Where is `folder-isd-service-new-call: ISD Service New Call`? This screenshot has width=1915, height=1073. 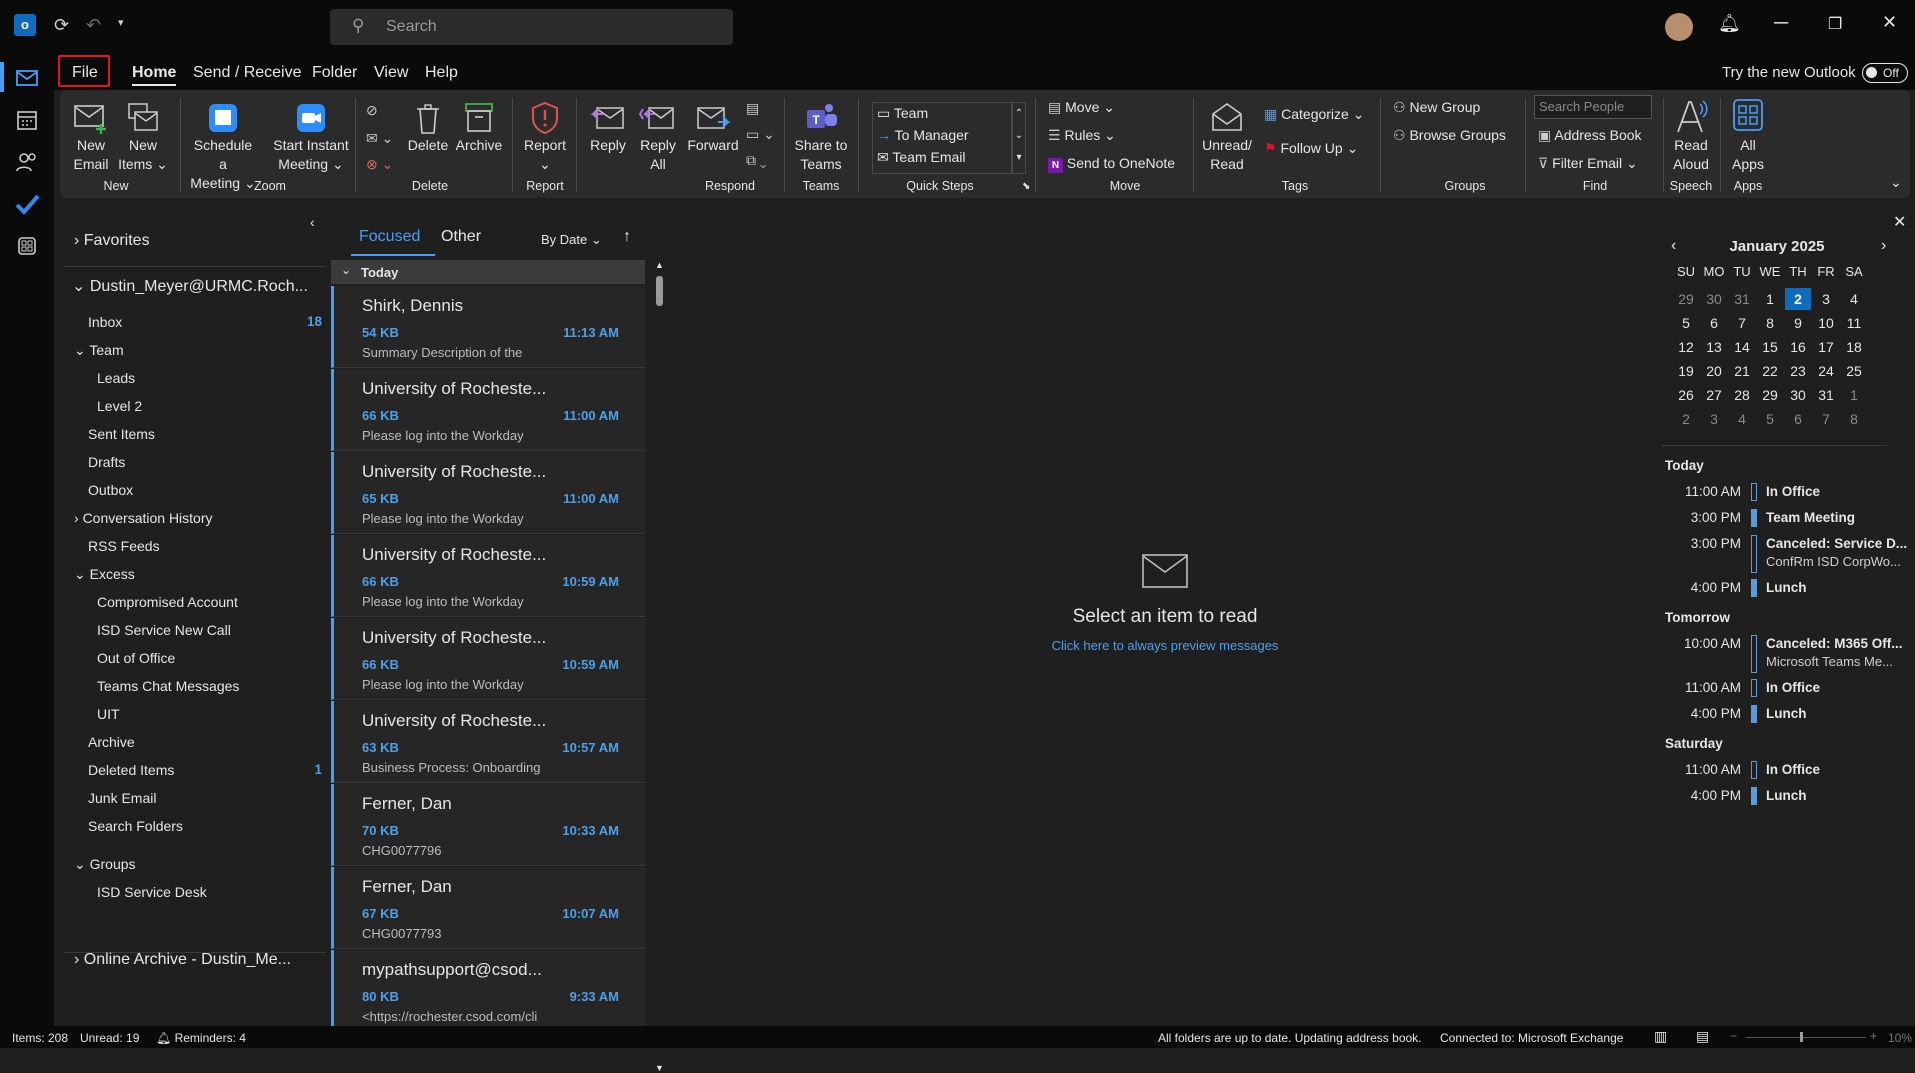
folder-isd-service-new-call: ISD Service New Call is located at coordinates (164, 630).